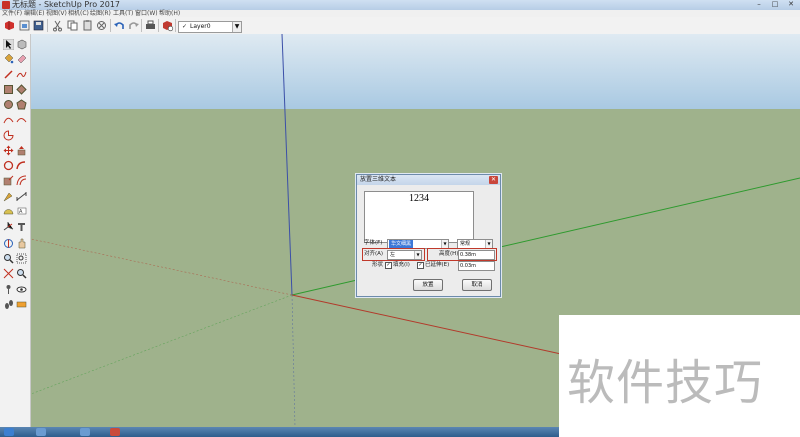 The width and height of the screenshot is (800, 437). I want to click on fill-checkbox: ✓, so click(388, 265).